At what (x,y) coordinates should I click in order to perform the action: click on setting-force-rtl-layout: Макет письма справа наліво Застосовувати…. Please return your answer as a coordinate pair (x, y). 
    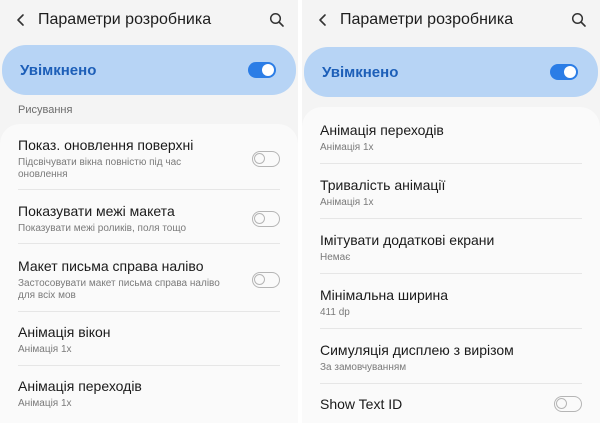
    Looking at the image, I should click on (149, 279).